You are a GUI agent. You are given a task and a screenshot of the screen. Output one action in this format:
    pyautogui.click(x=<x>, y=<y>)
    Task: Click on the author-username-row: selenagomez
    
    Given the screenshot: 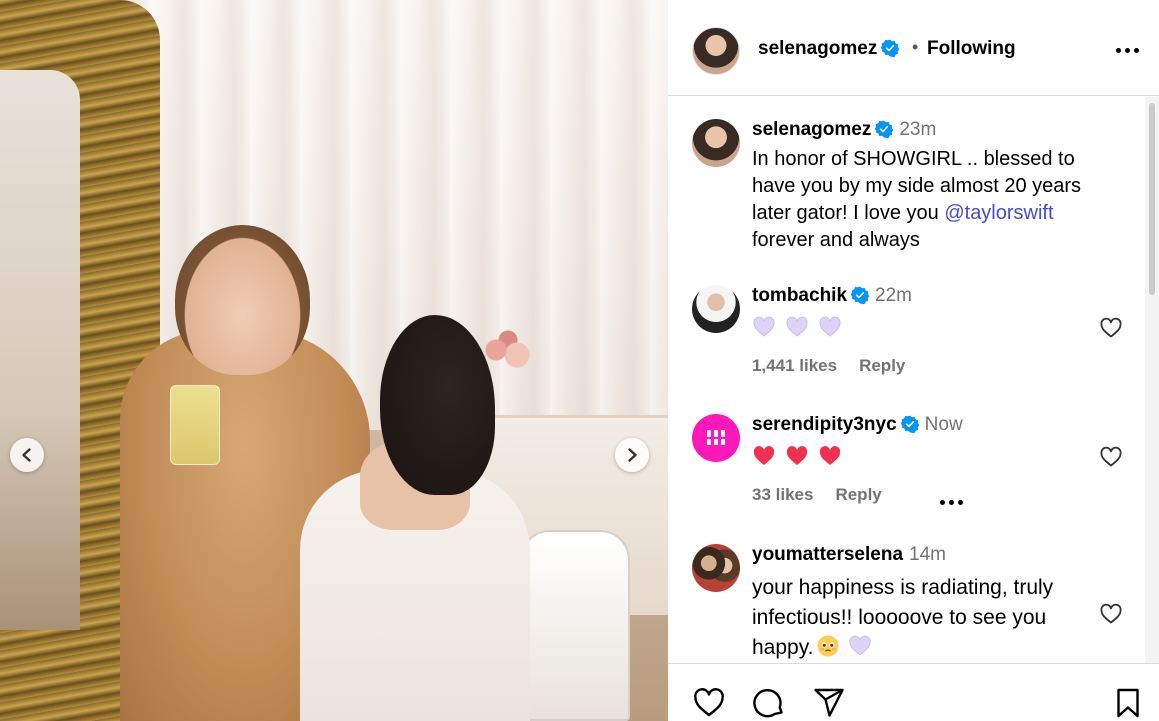 What is the action you would take?
    pyautogui.click(x=829, y=49)
    